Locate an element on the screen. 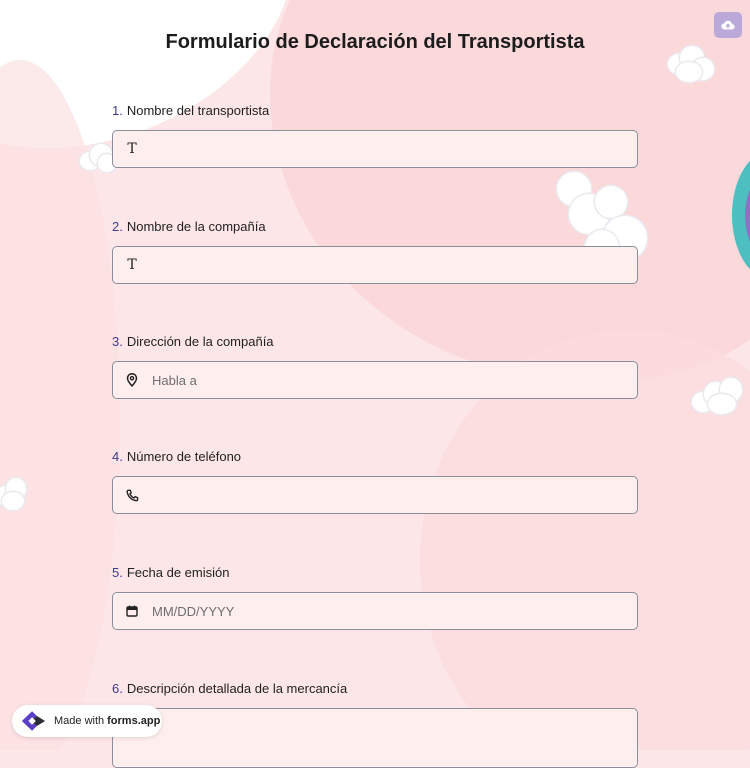 This screenshot has height=768, width=750. question-phone-number: 4. Número de teléfono is located at coordinates (375, 481).